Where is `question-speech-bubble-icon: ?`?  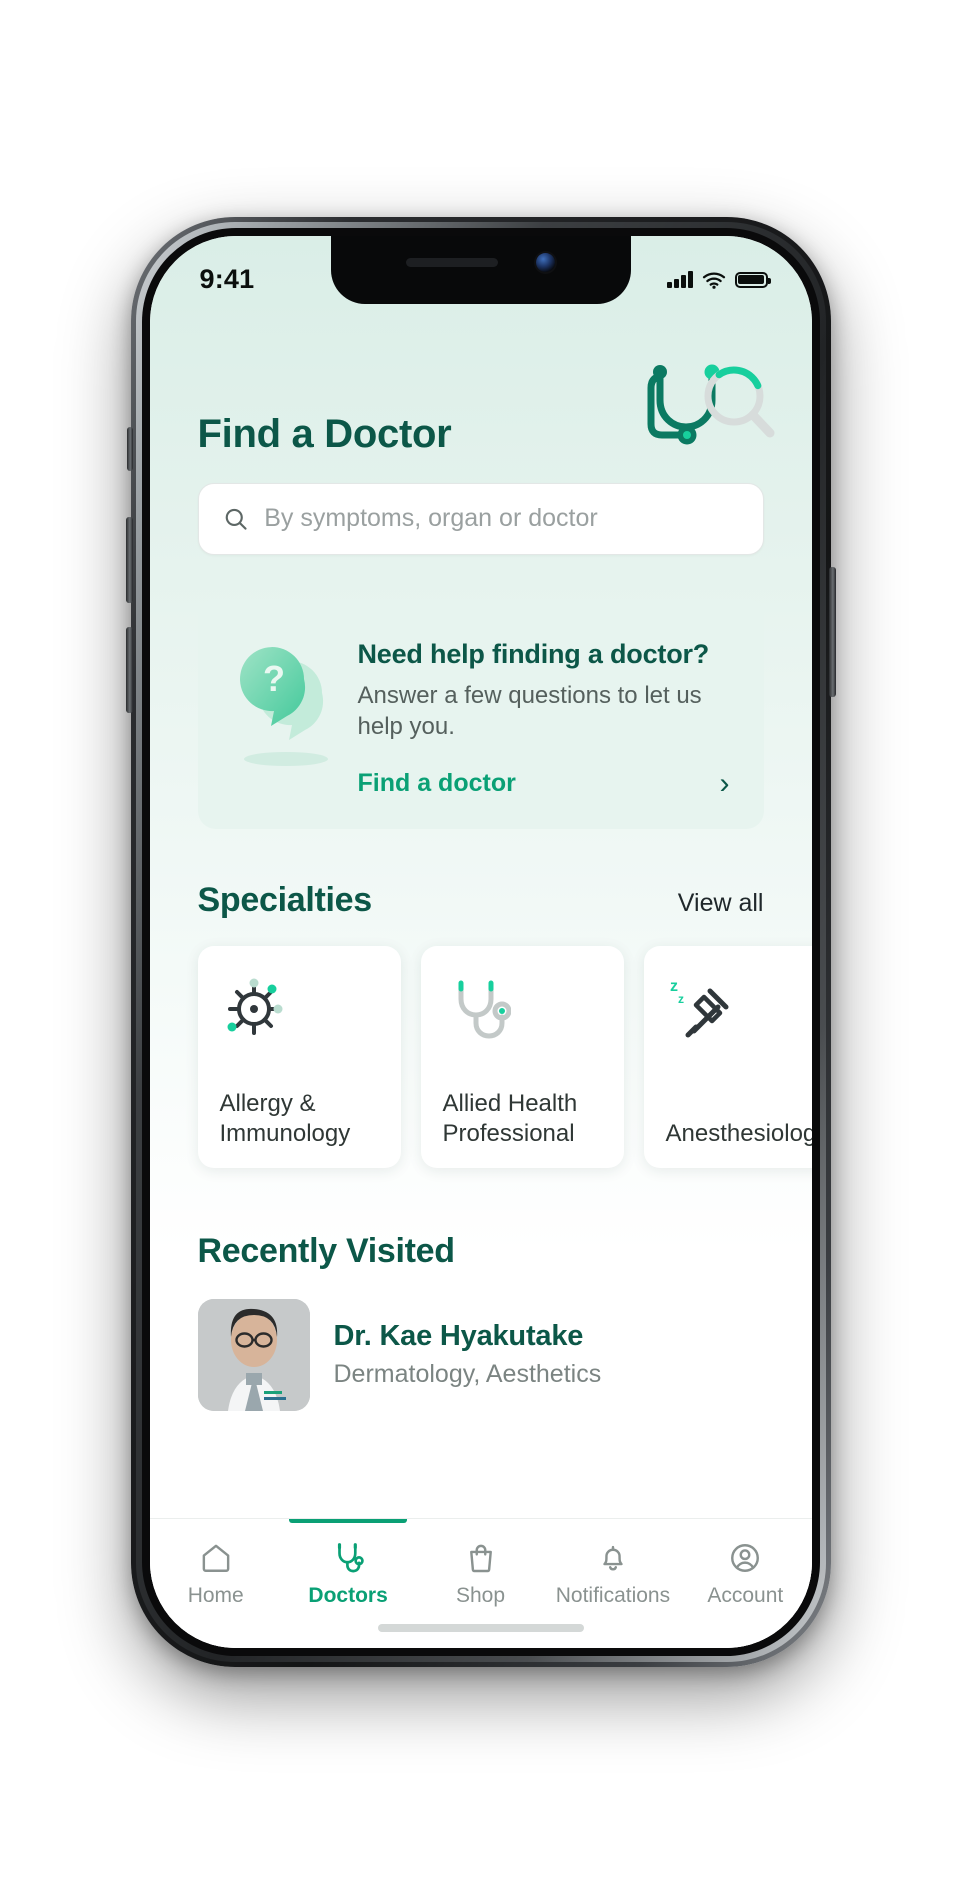 question-speech-bubble-icon: ? is located at coordinates (284, 708).